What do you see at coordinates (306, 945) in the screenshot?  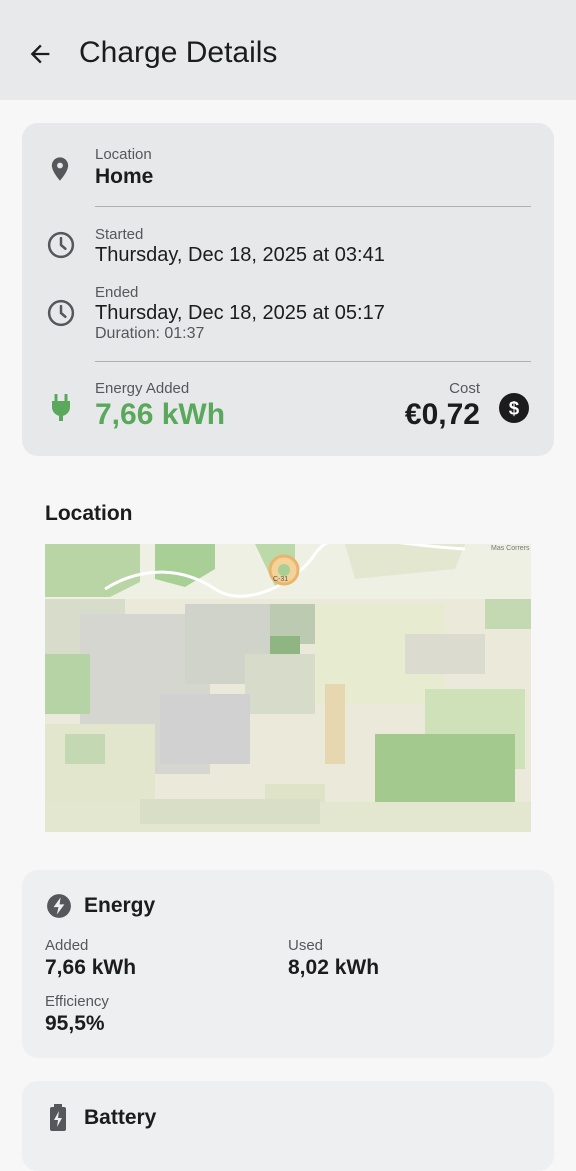 I see `used-label: Used` at bounding box center [306, 945].